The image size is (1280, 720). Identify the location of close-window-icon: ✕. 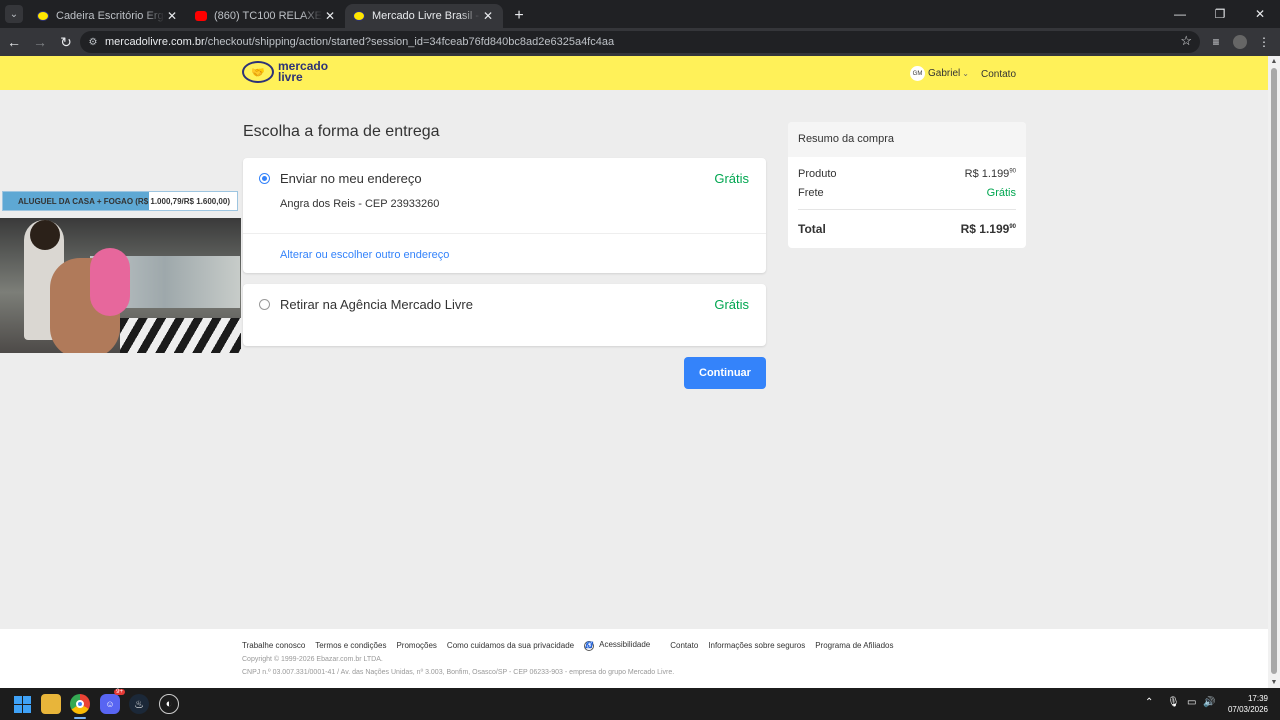
(1260, 14).